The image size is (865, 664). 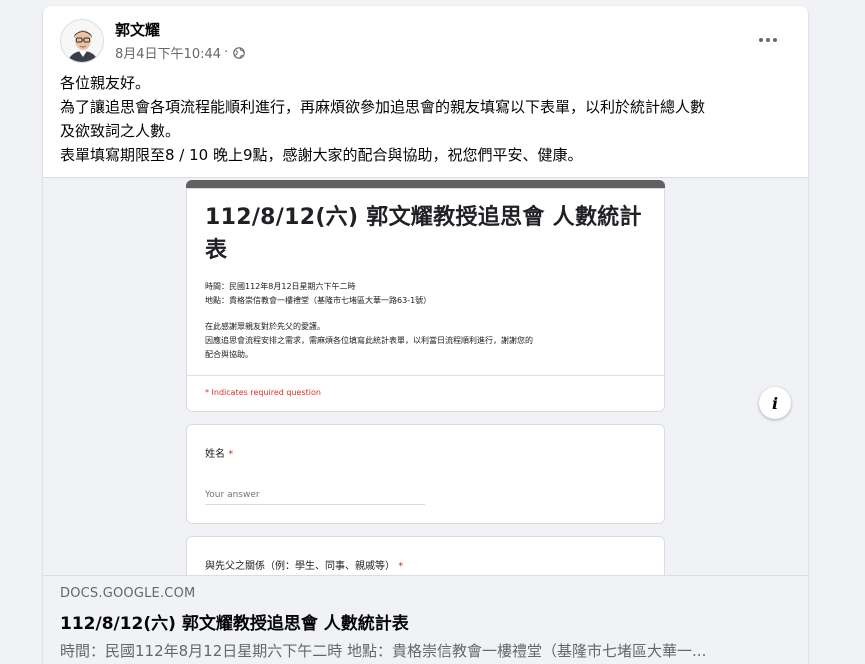 I want to click on more-dots-icon, so click(x=761, y=40).